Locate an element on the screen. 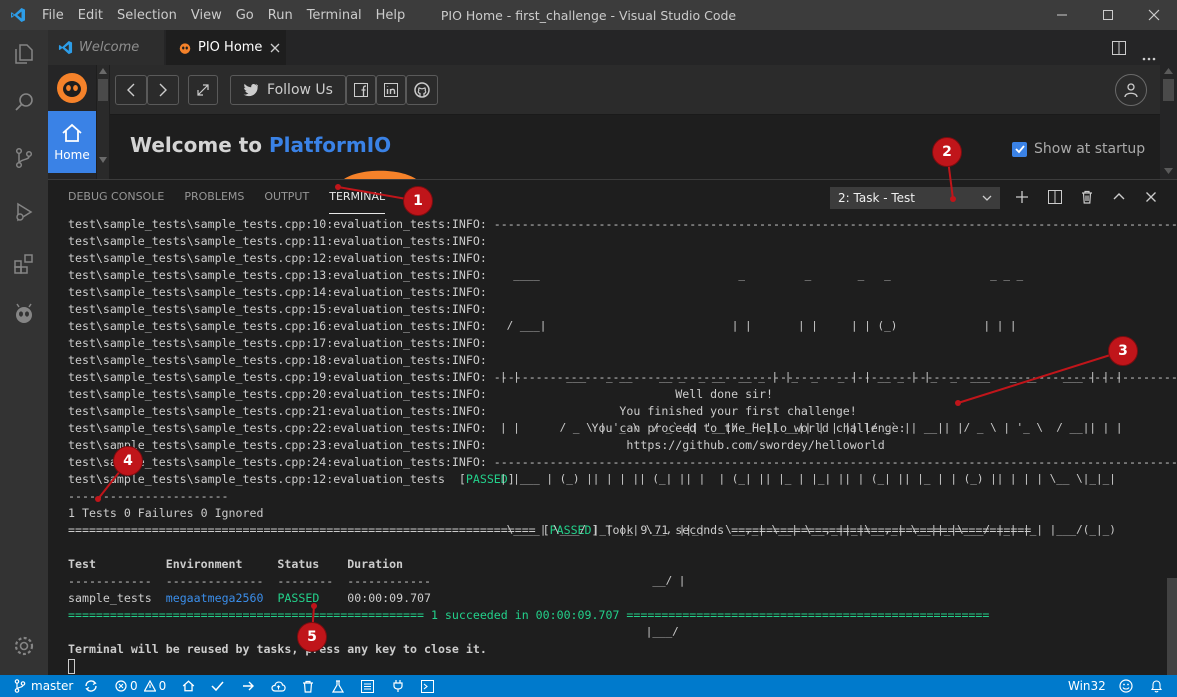 This screenshot has width=1177, height=697. minimize-icon is located at coordinates (1062, 15).